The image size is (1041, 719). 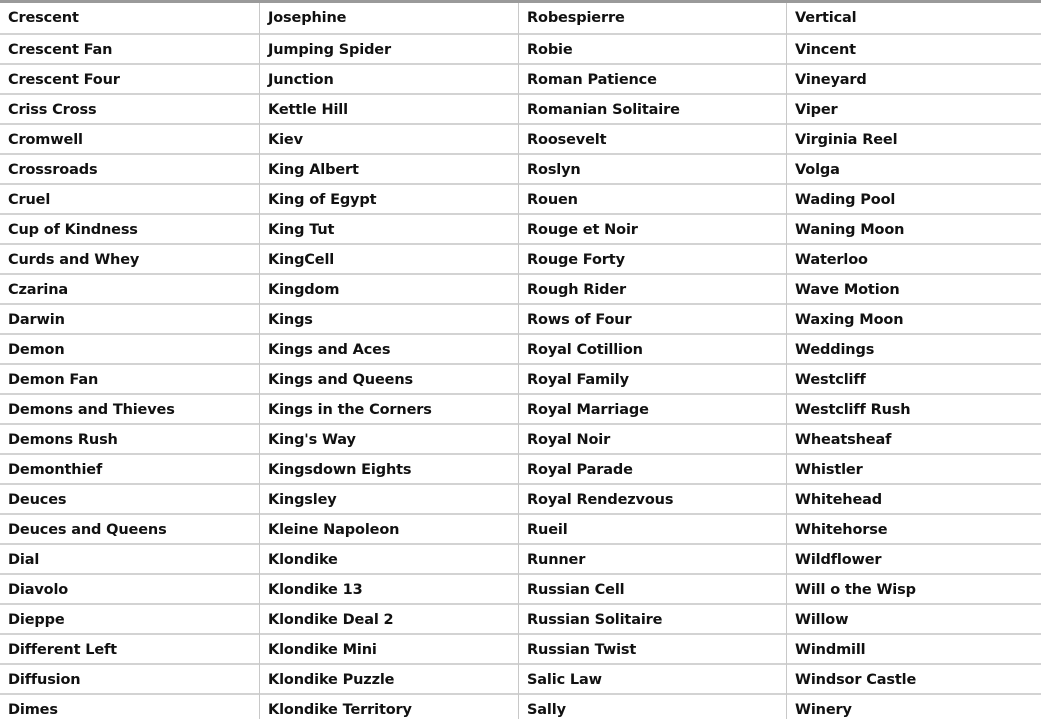 What do you see at coordinates (389, 140) in the screenshot?
I see `table-cell: Kiev` at bounding box center [389, 140].